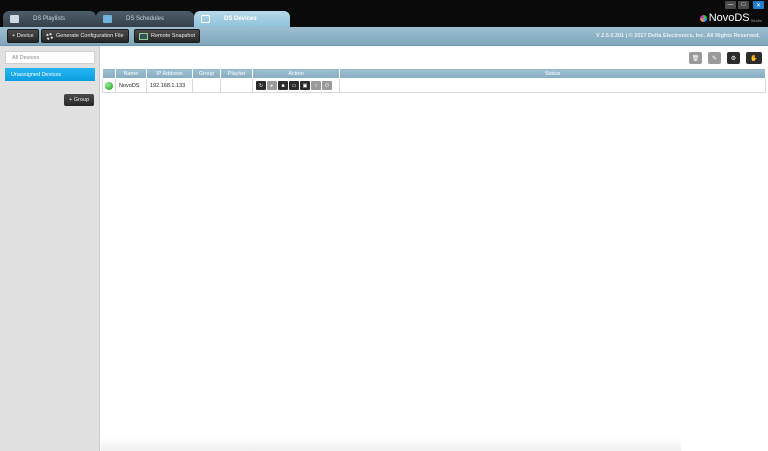 This screenshot has width=768, height=451. Describe the element at coordinates (169, 85) in the screenshot. I see `device-ip-cell: 192.168.1.133` at that location.